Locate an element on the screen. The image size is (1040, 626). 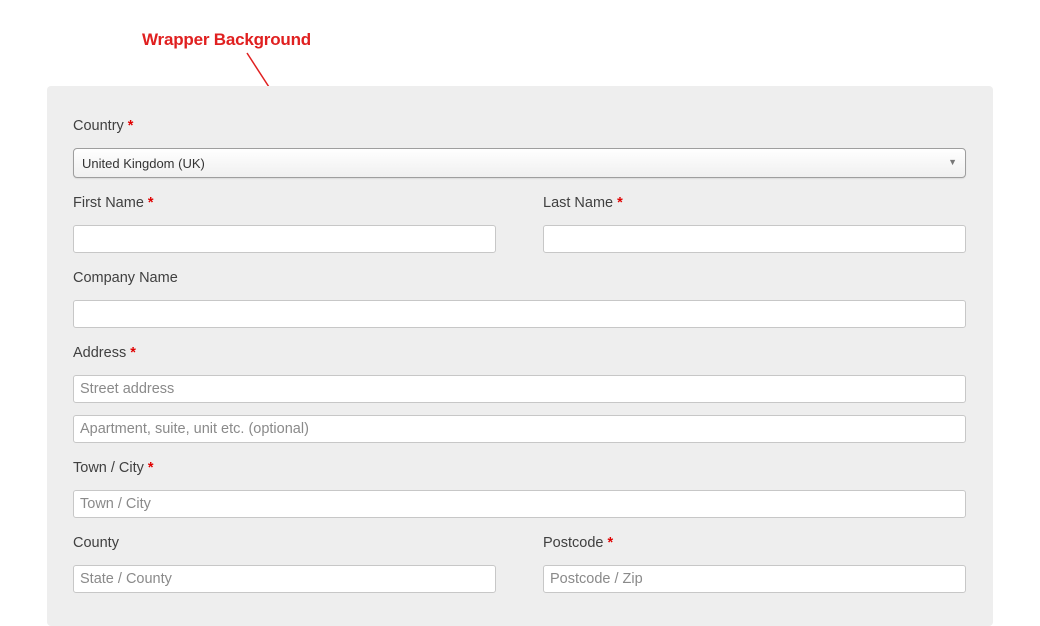
postcode-label: Postcode * is located at coordinates (578, 543).